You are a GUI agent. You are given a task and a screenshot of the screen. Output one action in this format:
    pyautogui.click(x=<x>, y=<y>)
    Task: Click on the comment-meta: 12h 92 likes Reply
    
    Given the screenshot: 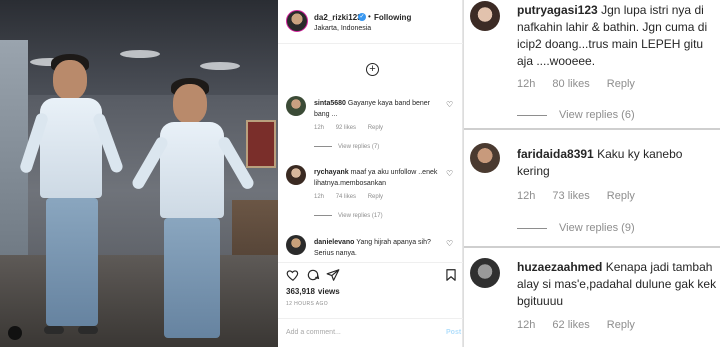 What is the action you would take?
    pyautogui.click(x=353, y=128)
    